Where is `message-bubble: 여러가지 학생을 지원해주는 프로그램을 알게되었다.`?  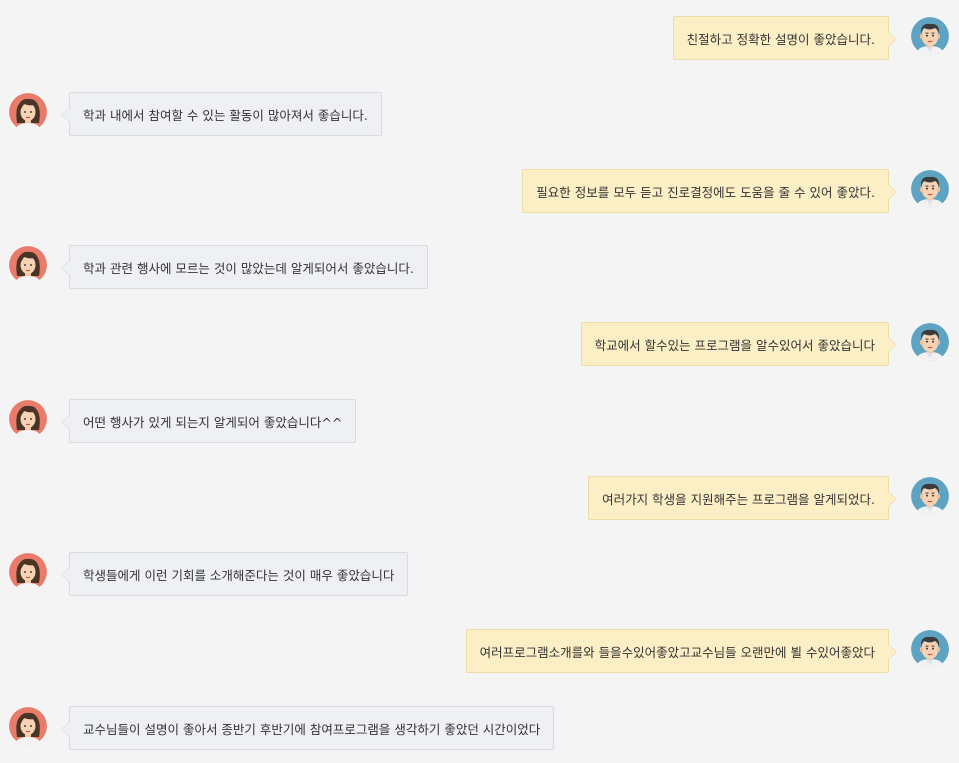
message-bubble: 여러가지 학생을 지원해주는 프로그램을 알게되었다. is located at coordinates (742, 498).